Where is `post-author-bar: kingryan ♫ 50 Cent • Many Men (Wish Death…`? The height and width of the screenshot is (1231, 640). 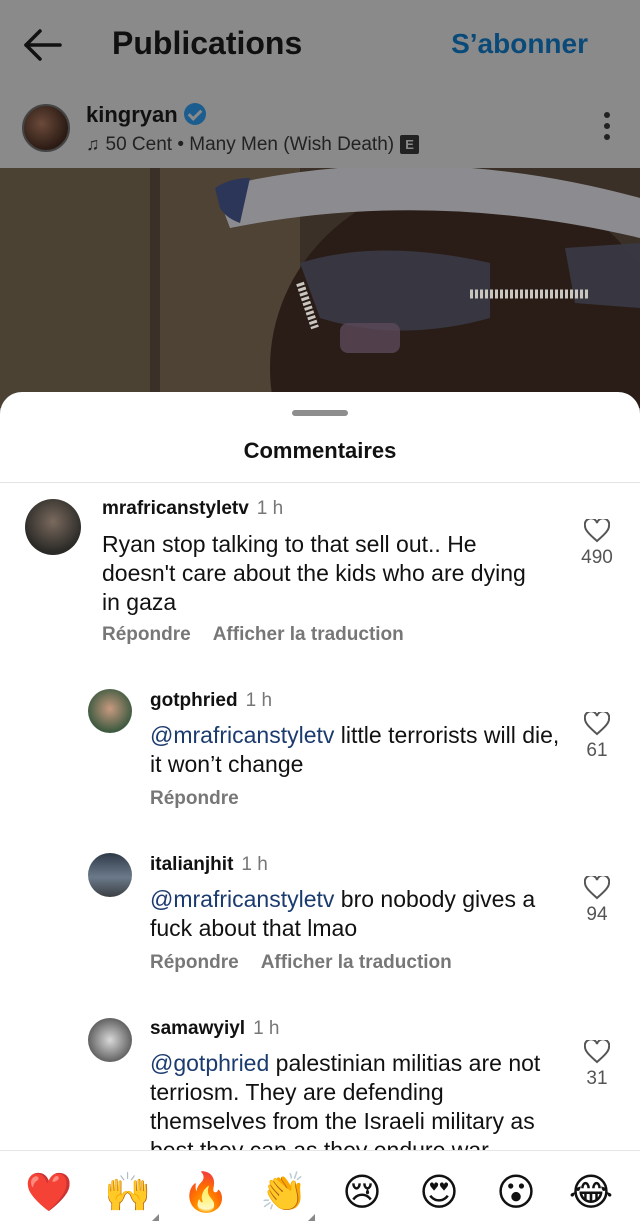
post-author-bar: kingryan ♫ 50 Cent • Many Men (Wish Death… is located at coordinates (320, 129).